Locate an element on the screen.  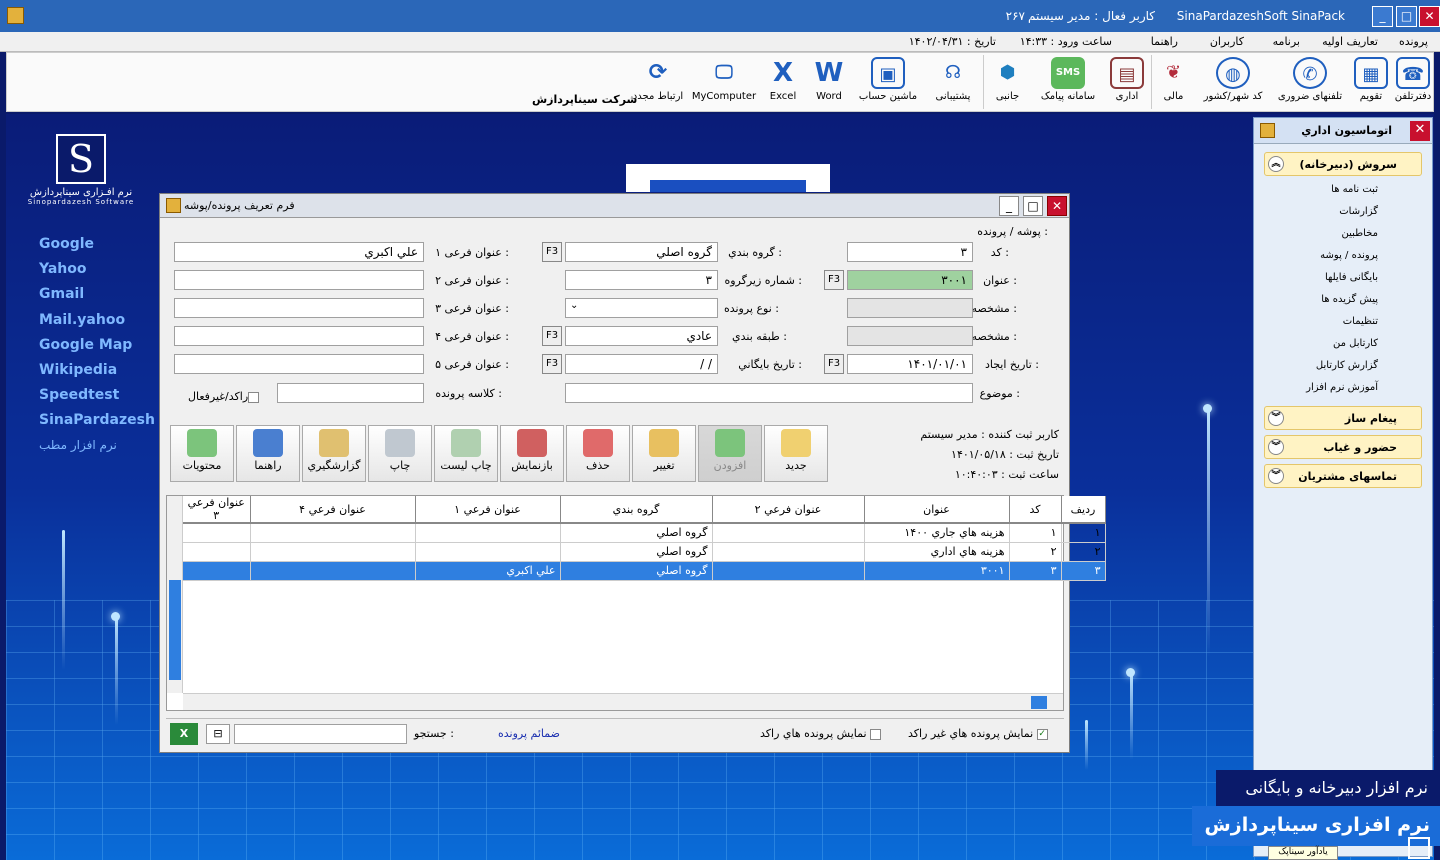
col-header: گروه بندي is located at coordinates (636, 510).